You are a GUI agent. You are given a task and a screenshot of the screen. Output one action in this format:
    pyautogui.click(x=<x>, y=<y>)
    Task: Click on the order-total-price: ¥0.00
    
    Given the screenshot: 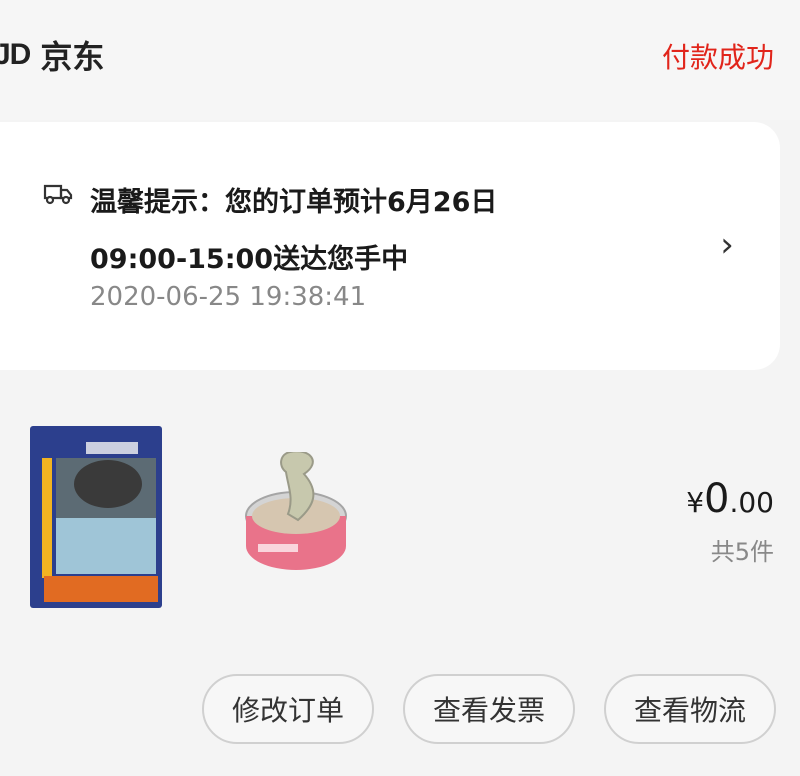 What is the action you would take?
    pyautogui.click(x=730, y=499)
    